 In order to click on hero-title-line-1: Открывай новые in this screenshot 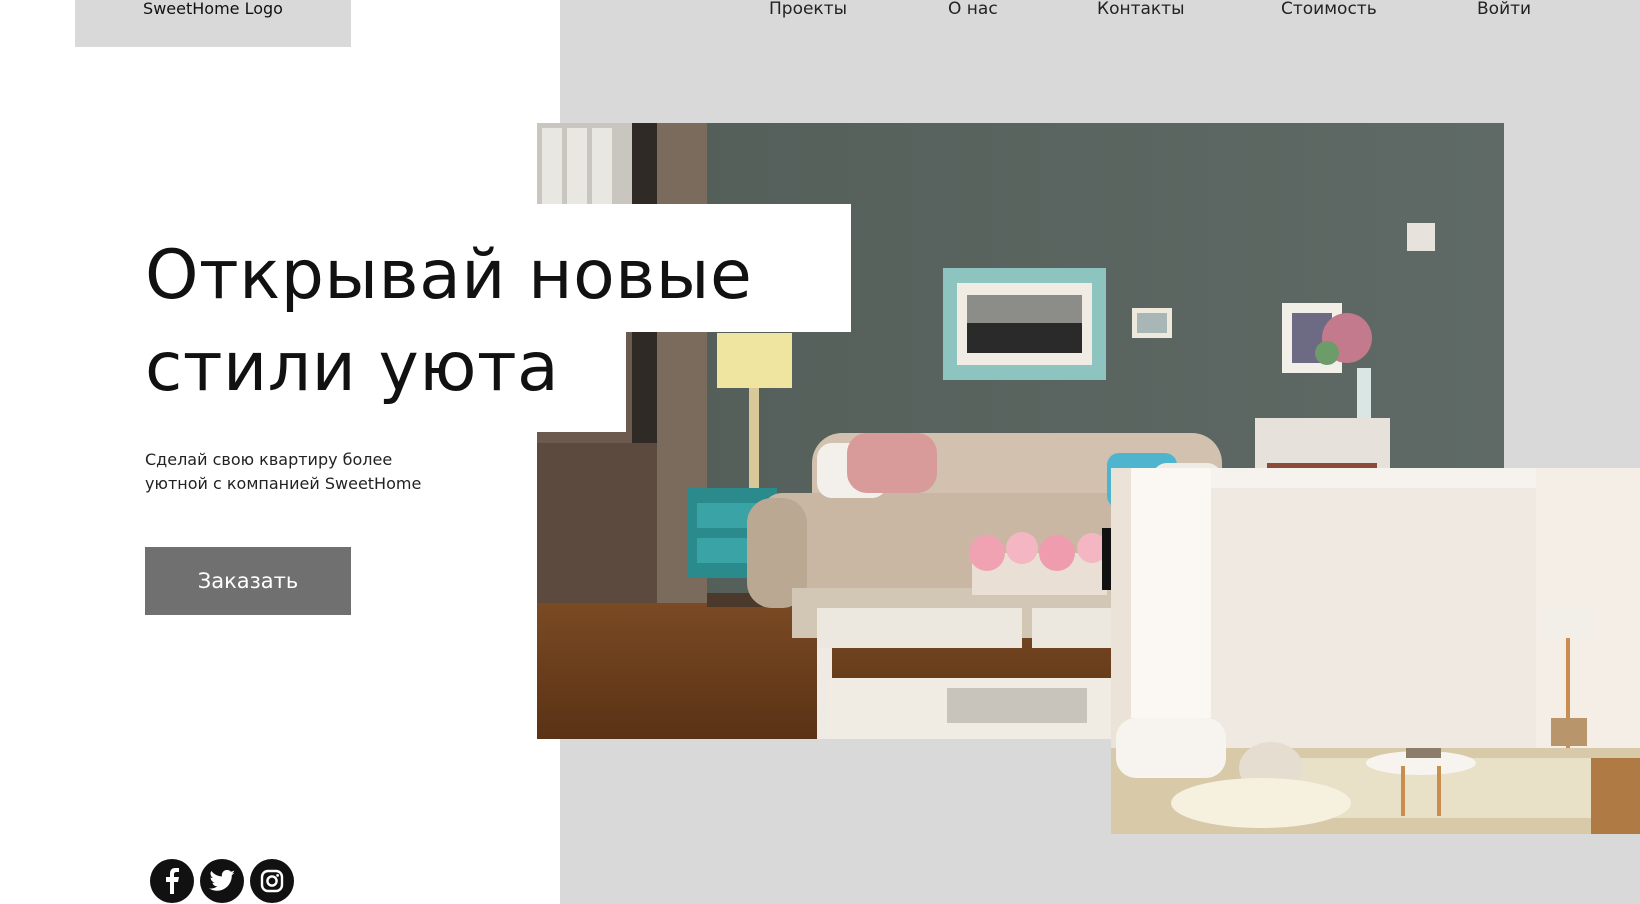, I will do `click(449, 275)`.